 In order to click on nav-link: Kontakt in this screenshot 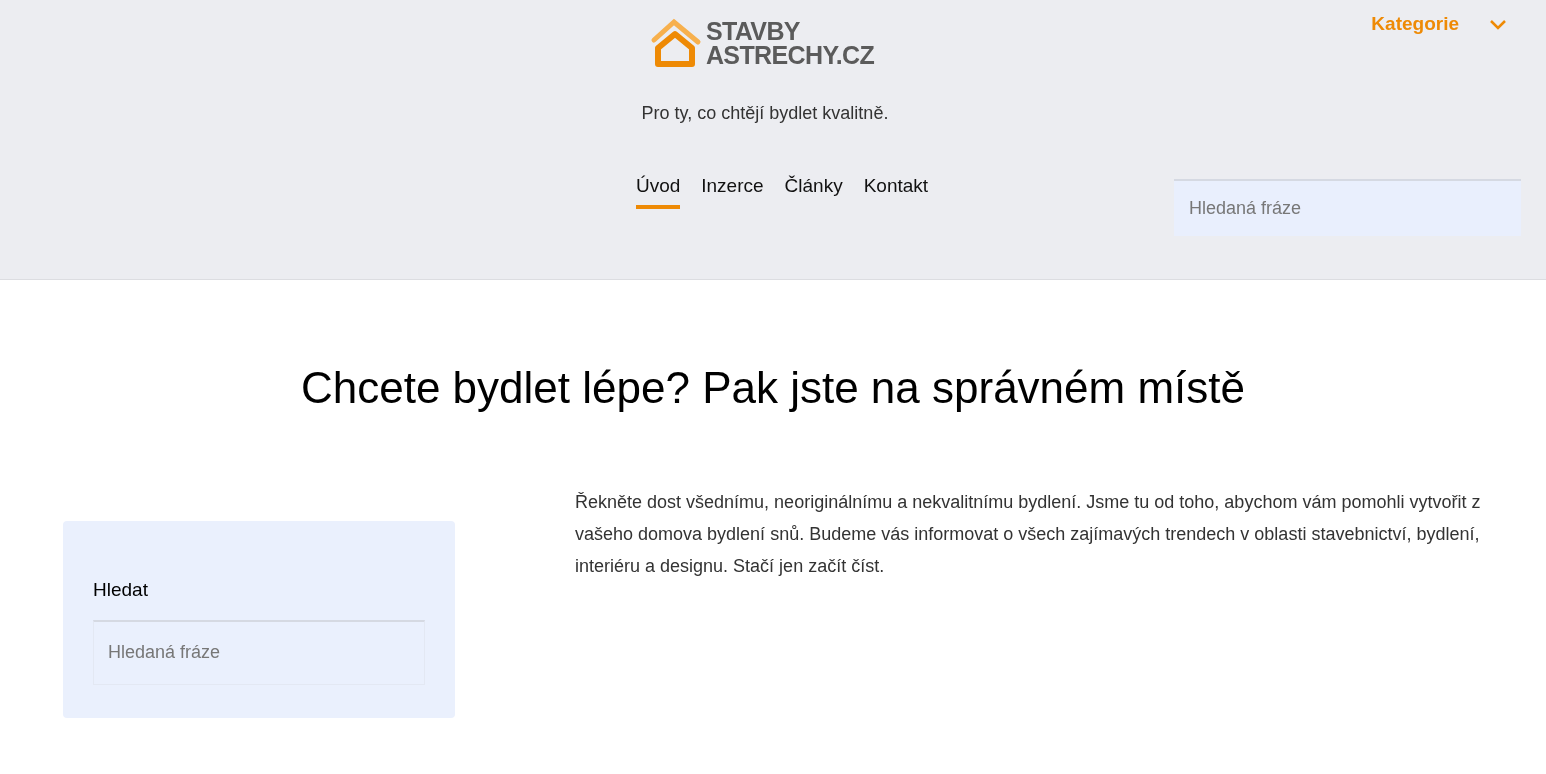, I will do `click(896, 190)`.